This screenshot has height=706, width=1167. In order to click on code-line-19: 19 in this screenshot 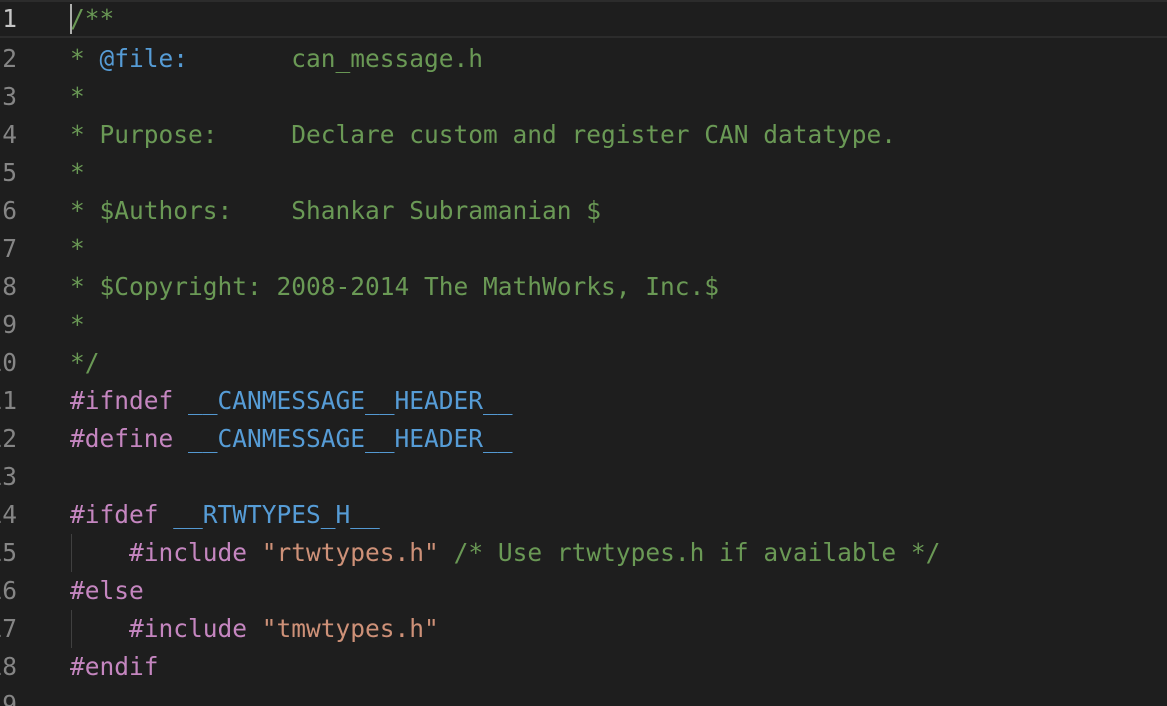, I will do `click(583, 696)`.